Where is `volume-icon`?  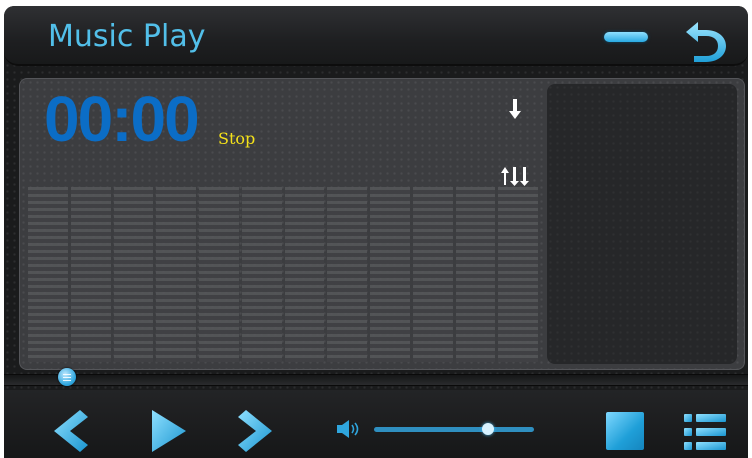 volume-icon is located at coordinates (350, 429).